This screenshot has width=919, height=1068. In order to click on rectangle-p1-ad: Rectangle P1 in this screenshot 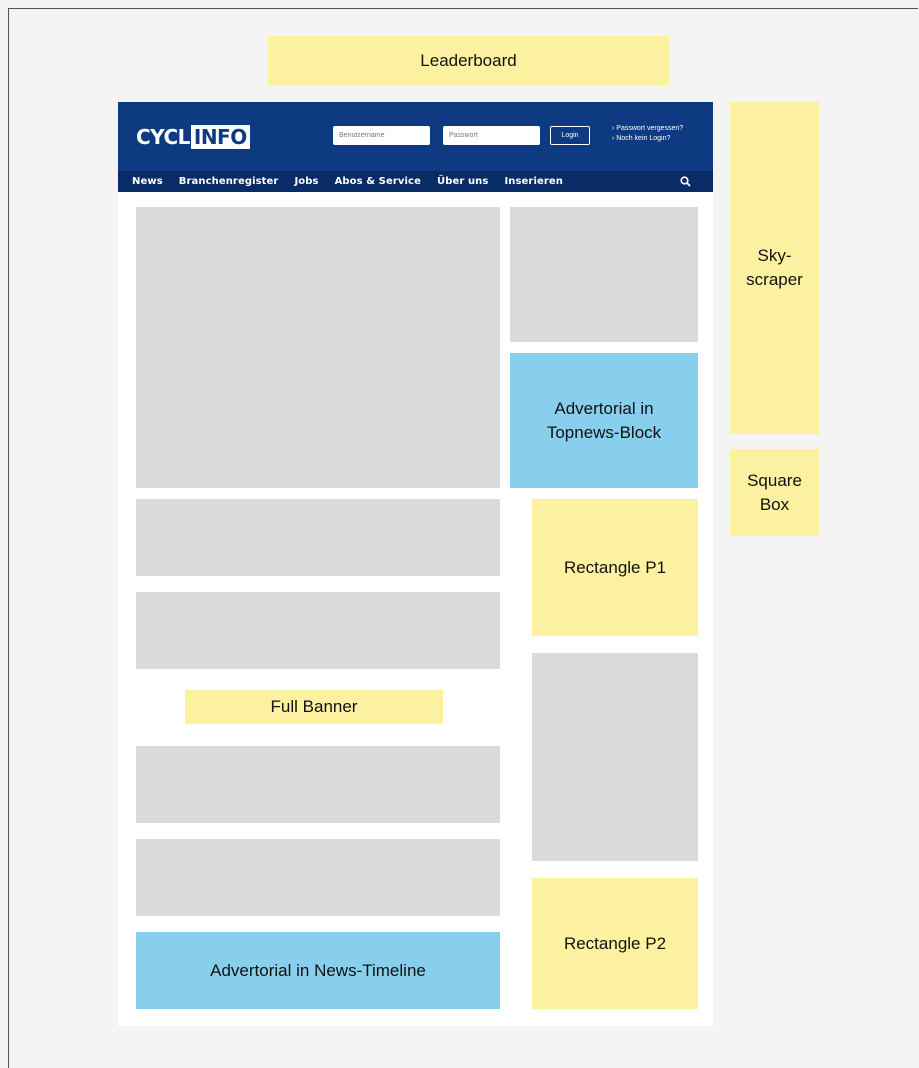, I will do `click(615, 567)`.